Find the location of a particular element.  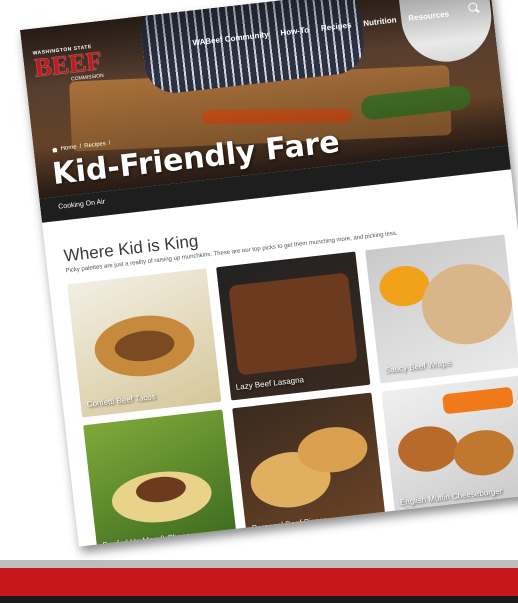

recipe-card-label: Confetti Beef Tacos is located at coordinates (121, 400).